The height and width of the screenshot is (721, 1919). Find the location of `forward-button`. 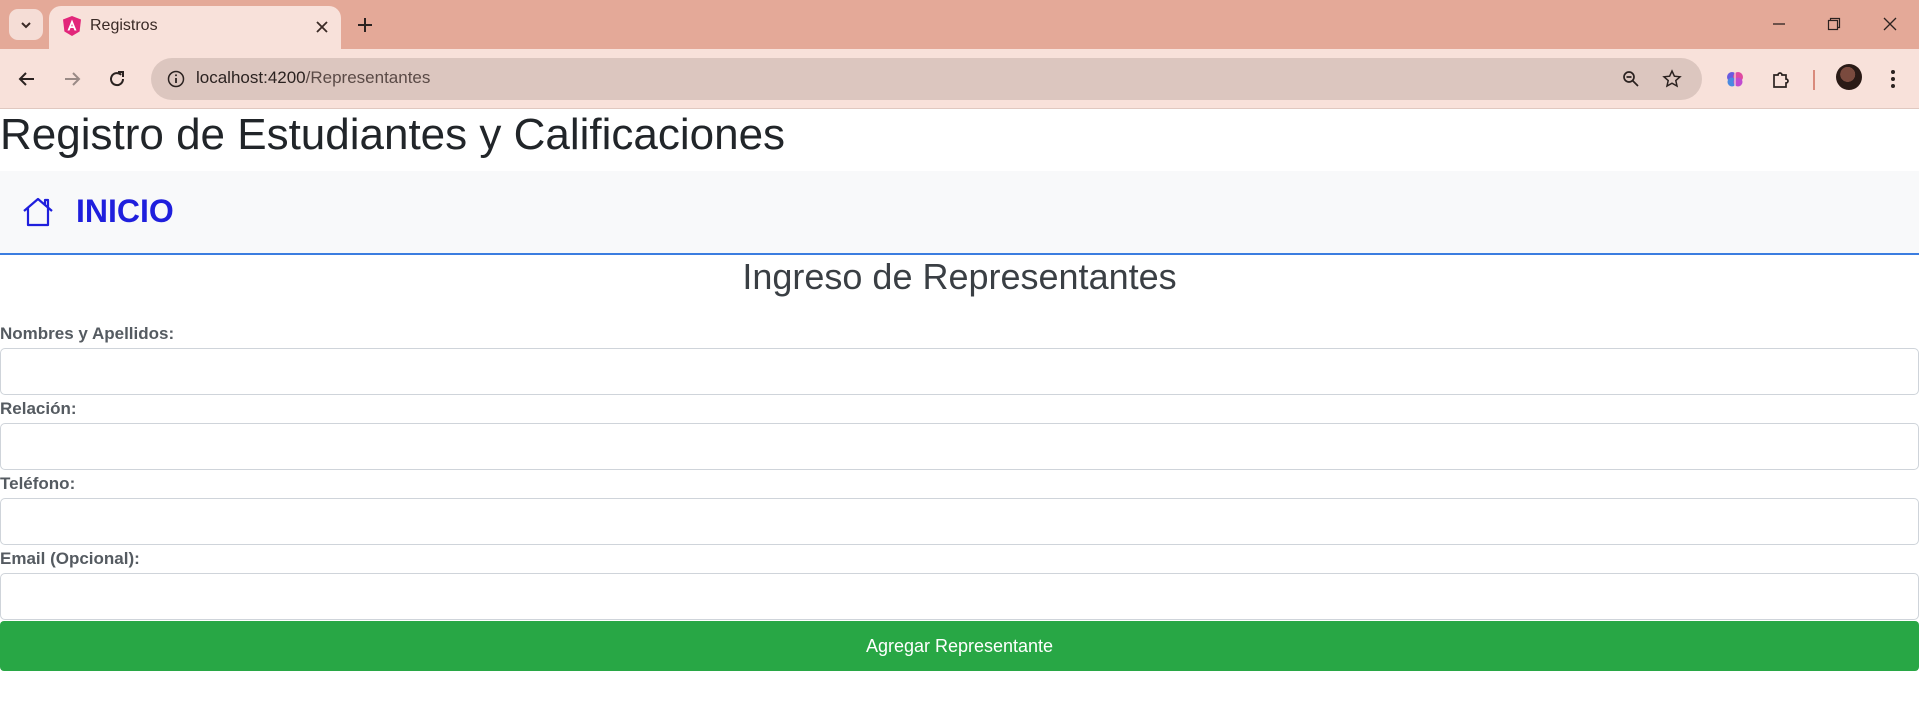

forward-button is located at coordinates (72, 79).